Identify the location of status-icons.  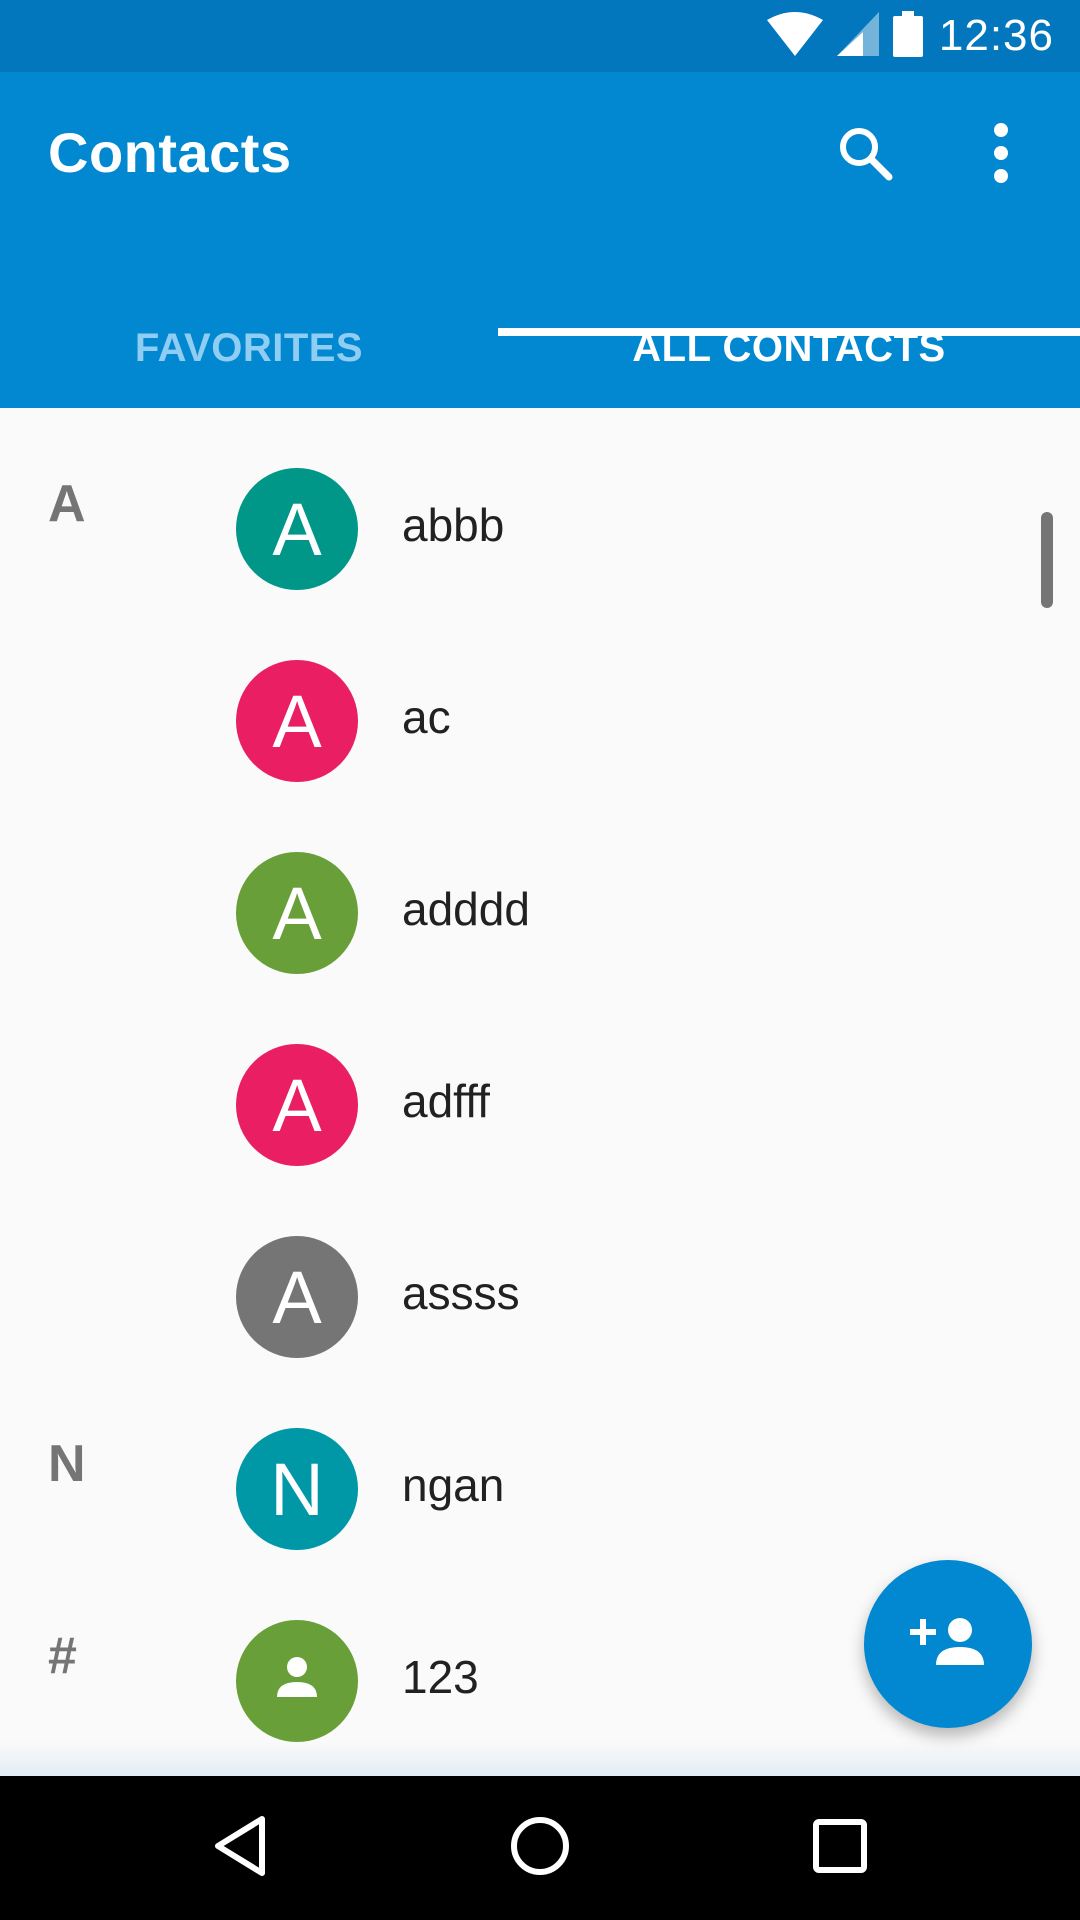
(844, 36).